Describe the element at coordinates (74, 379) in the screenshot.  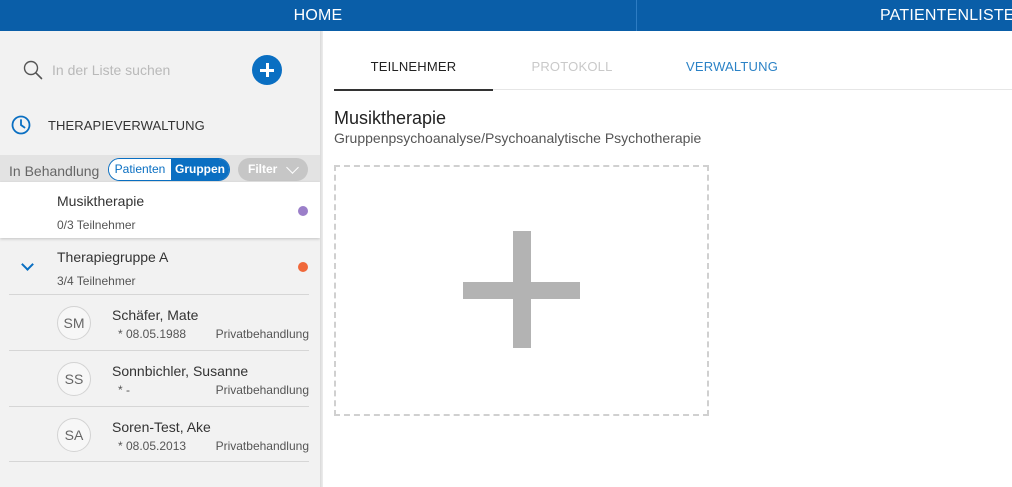
I see `avatar: SS` at that location.